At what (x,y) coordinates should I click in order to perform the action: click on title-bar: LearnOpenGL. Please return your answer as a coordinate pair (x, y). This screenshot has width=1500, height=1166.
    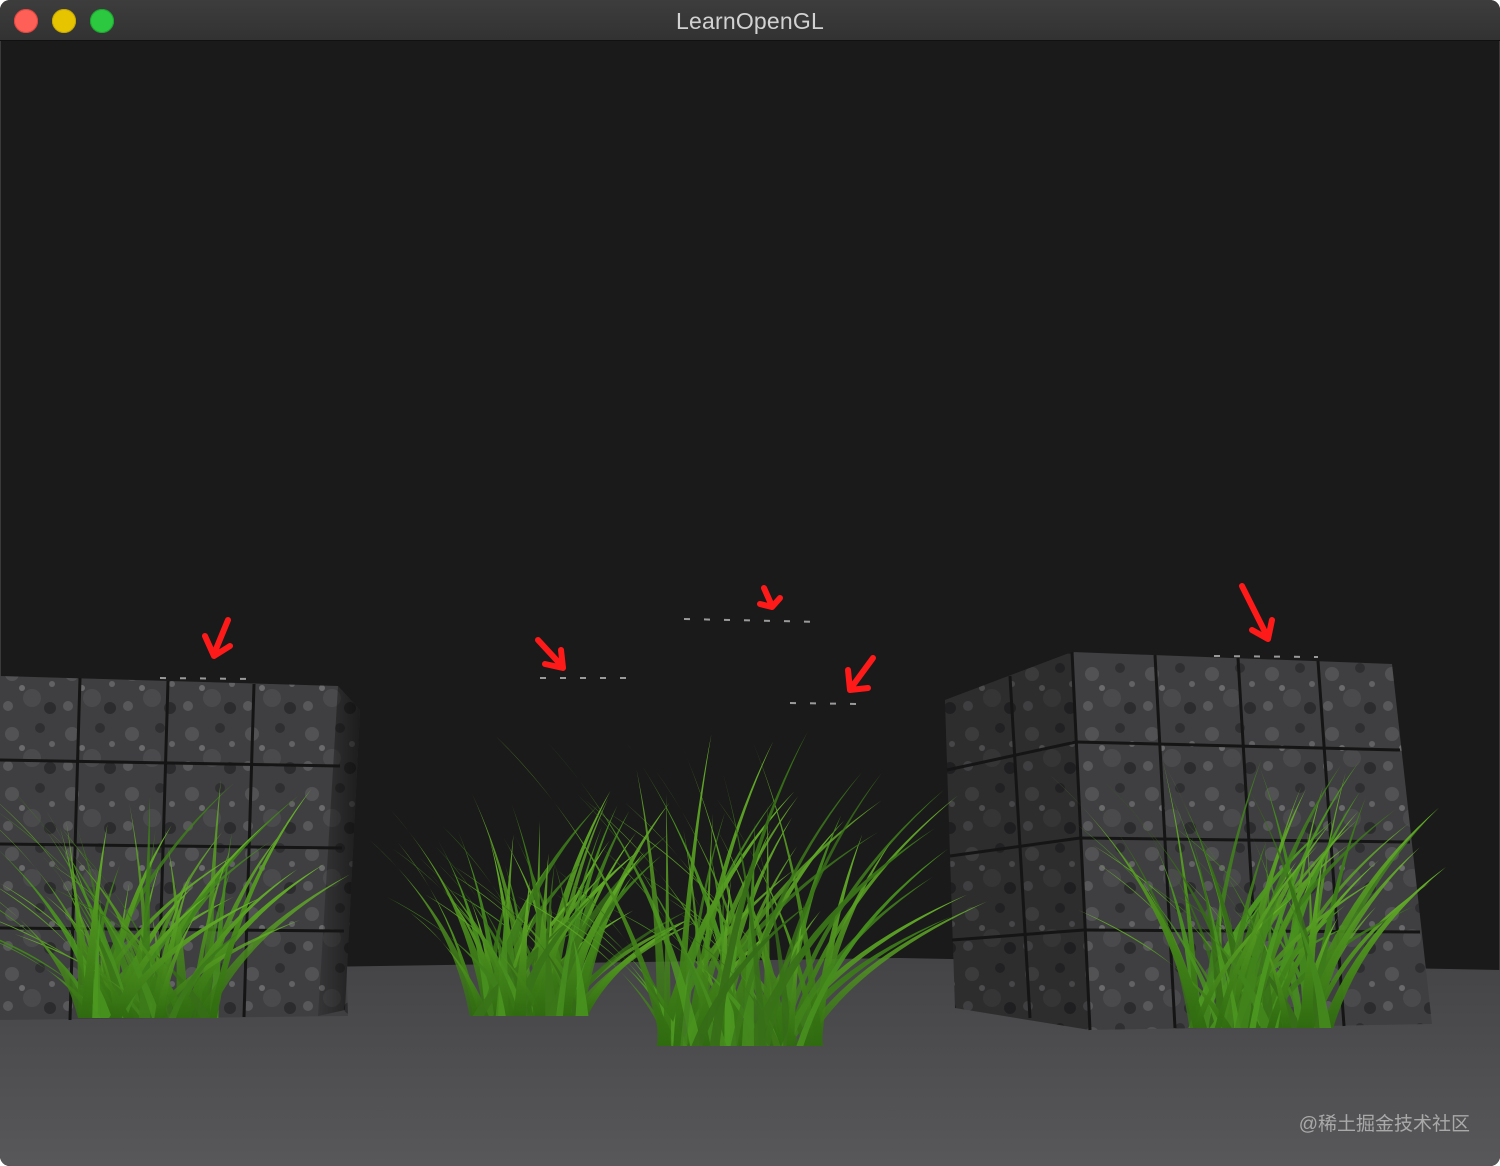
    Looking at the image, I should click on (750, 20).